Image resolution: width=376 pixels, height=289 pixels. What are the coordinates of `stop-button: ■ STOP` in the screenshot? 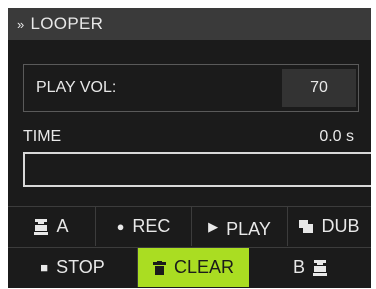 It's located at (73, 267).